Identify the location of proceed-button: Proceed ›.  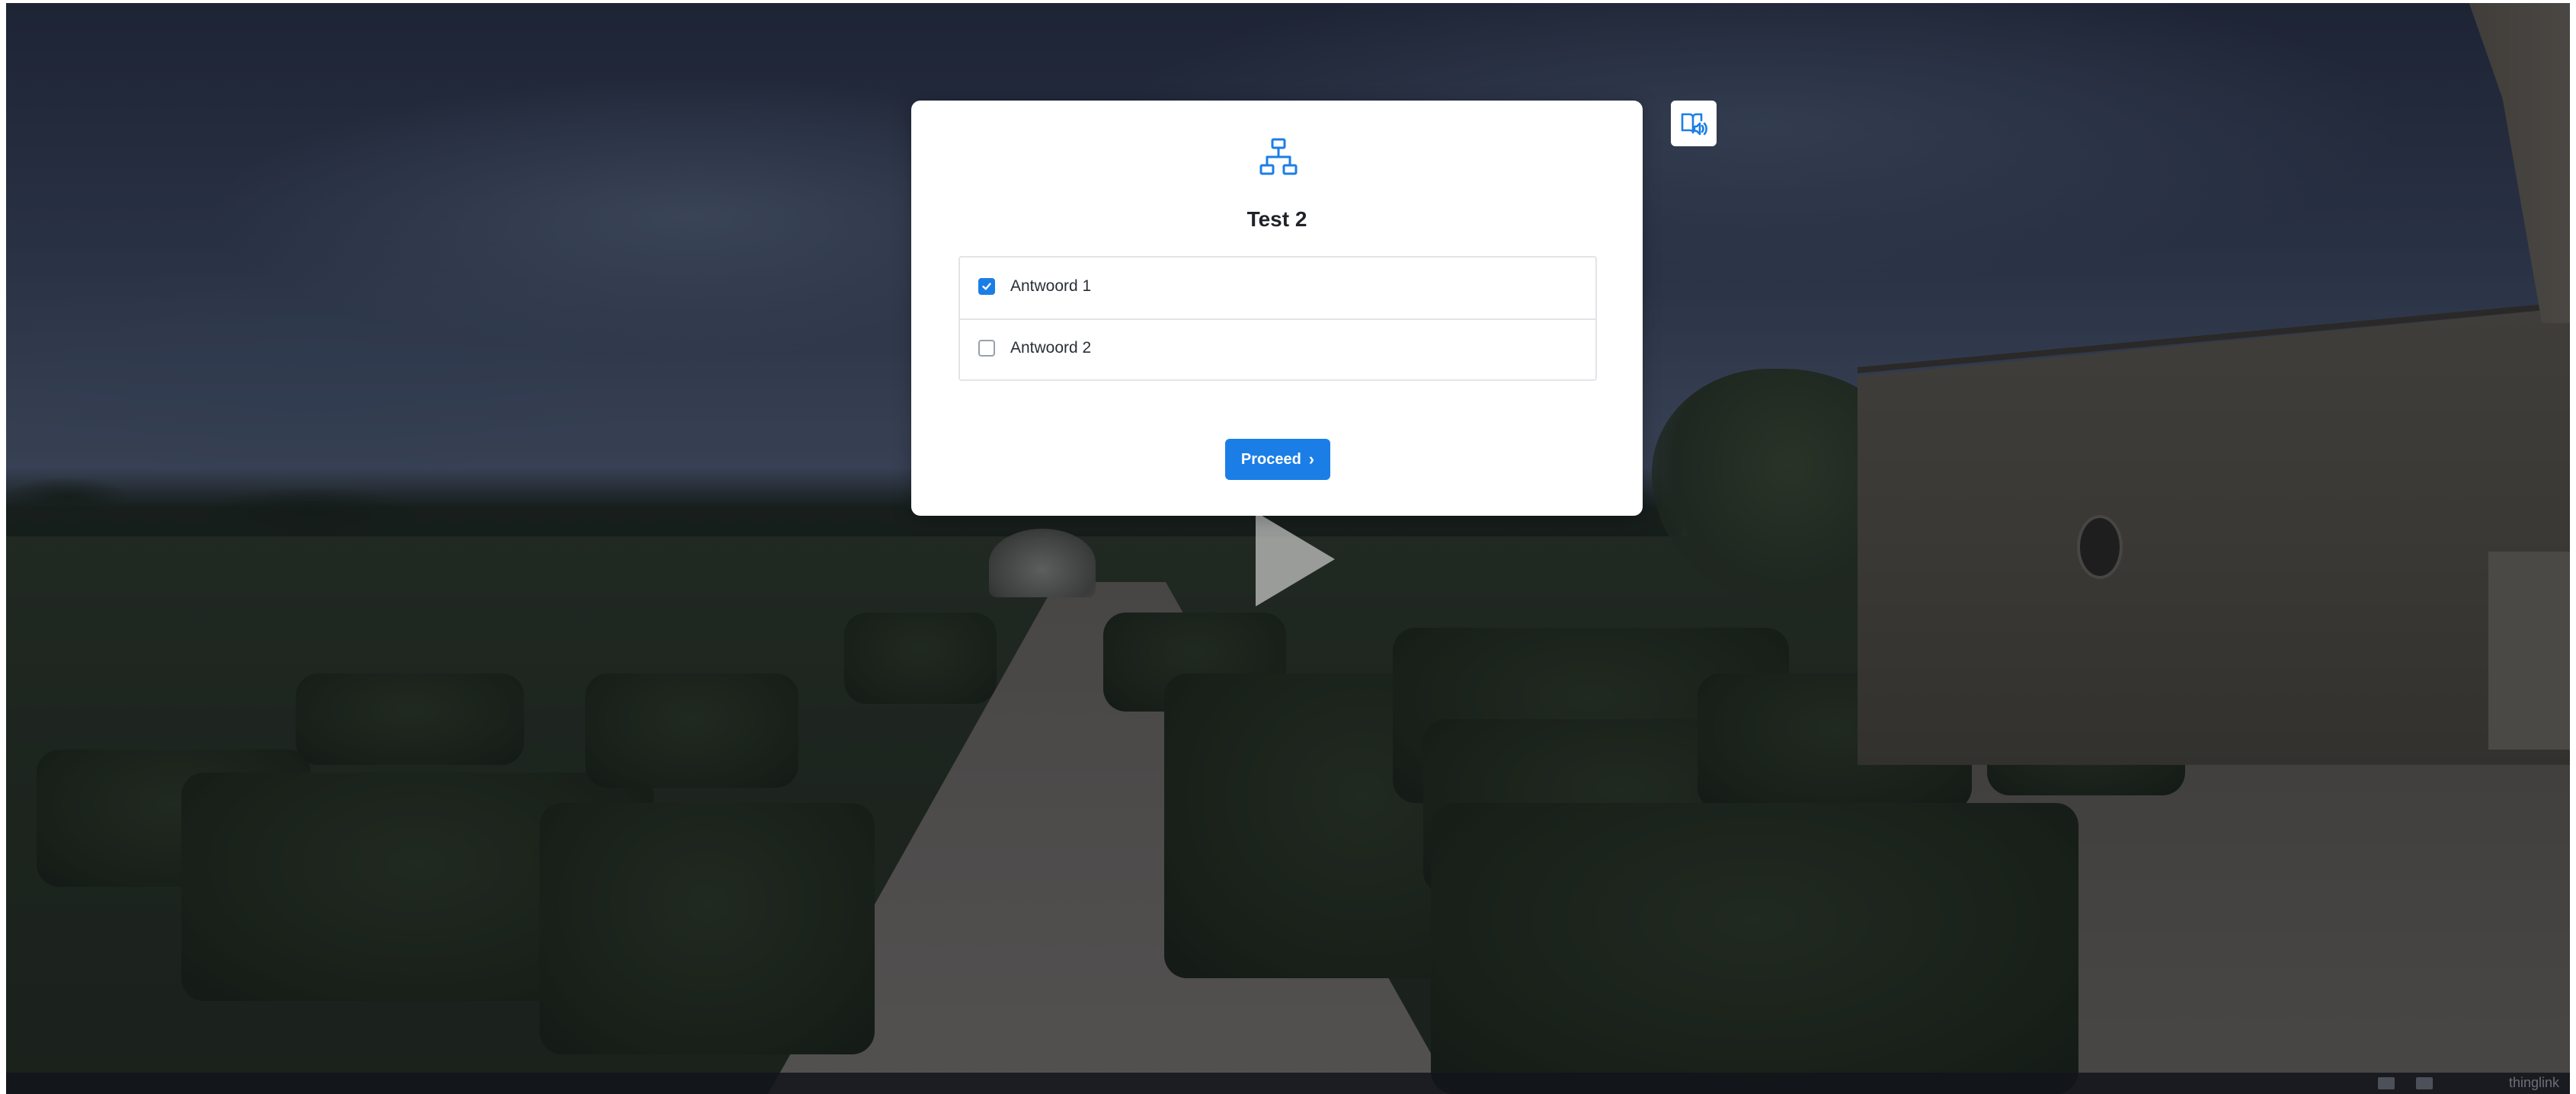
(1277, 460).